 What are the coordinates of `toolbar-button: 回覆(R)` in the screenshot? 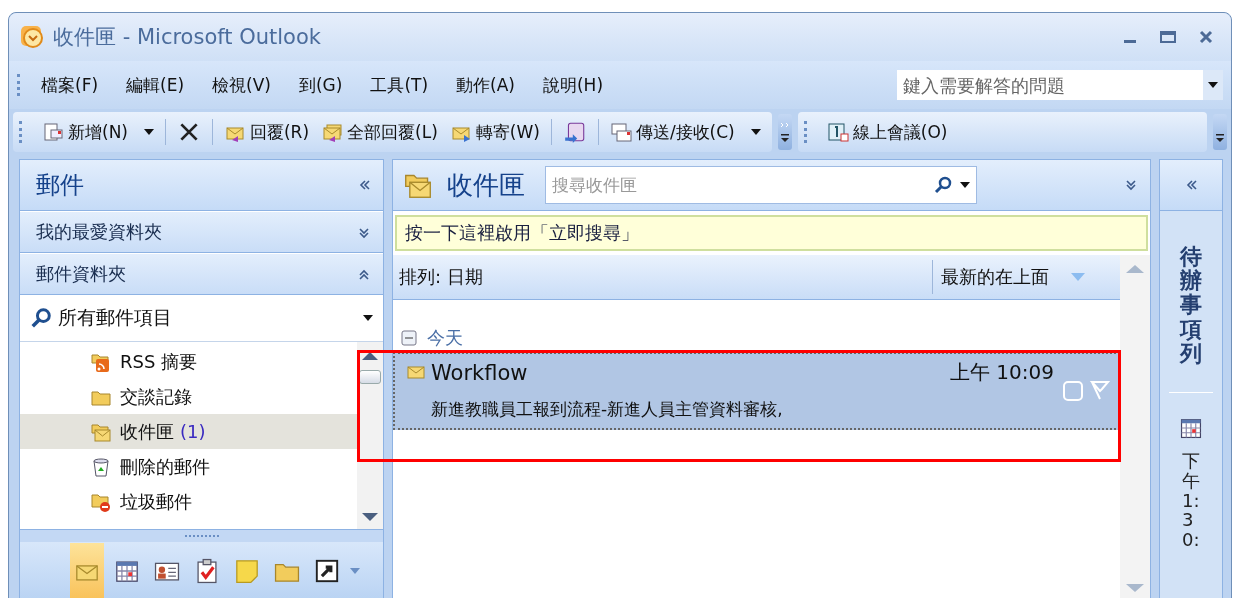 It's located at (267, 132).